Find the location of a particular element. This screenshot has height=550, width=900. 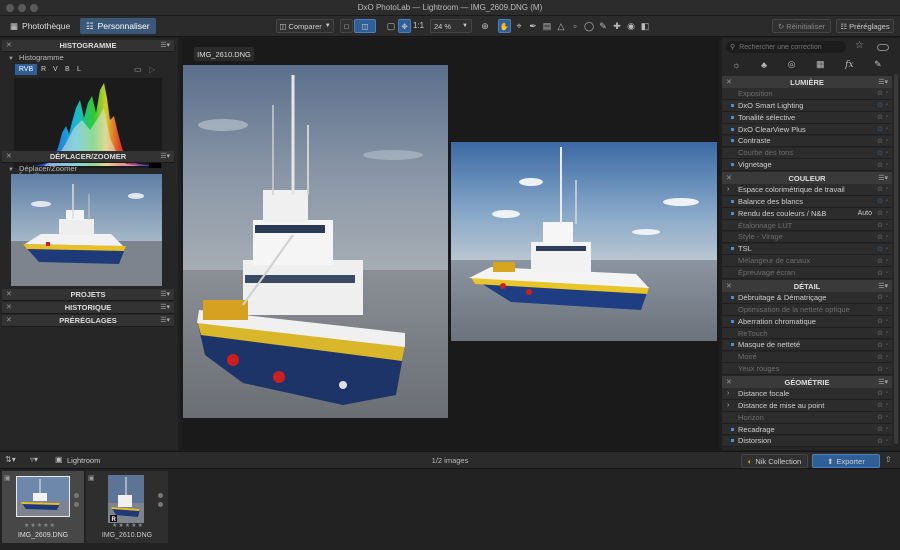

correction-row: Recadrage ☆ ▫ is located at coordinates (807, 429).